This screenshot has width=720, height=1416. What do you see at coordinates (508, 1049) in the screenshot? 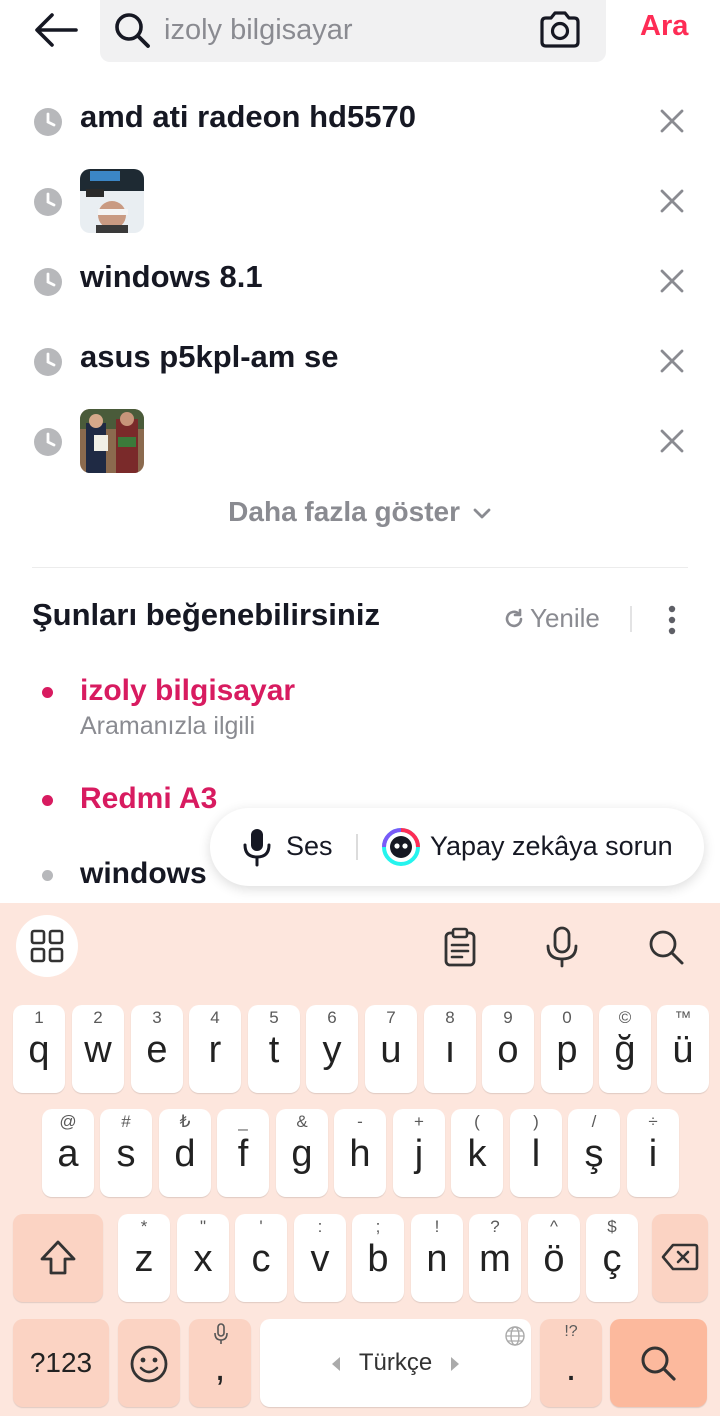
I see `key-o: 9o` at bounding box center [508, 1049].